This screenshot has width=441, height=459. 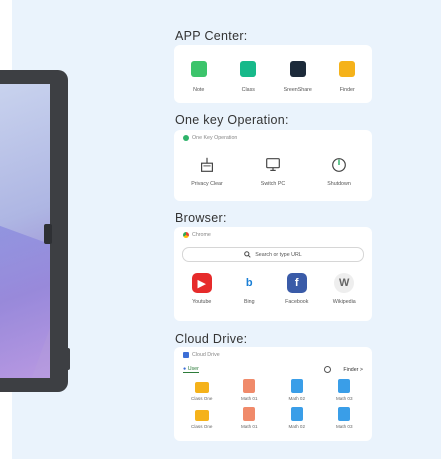 I want to click on one-key-switch-pc: Switch PC, so click(x=273, y=171).